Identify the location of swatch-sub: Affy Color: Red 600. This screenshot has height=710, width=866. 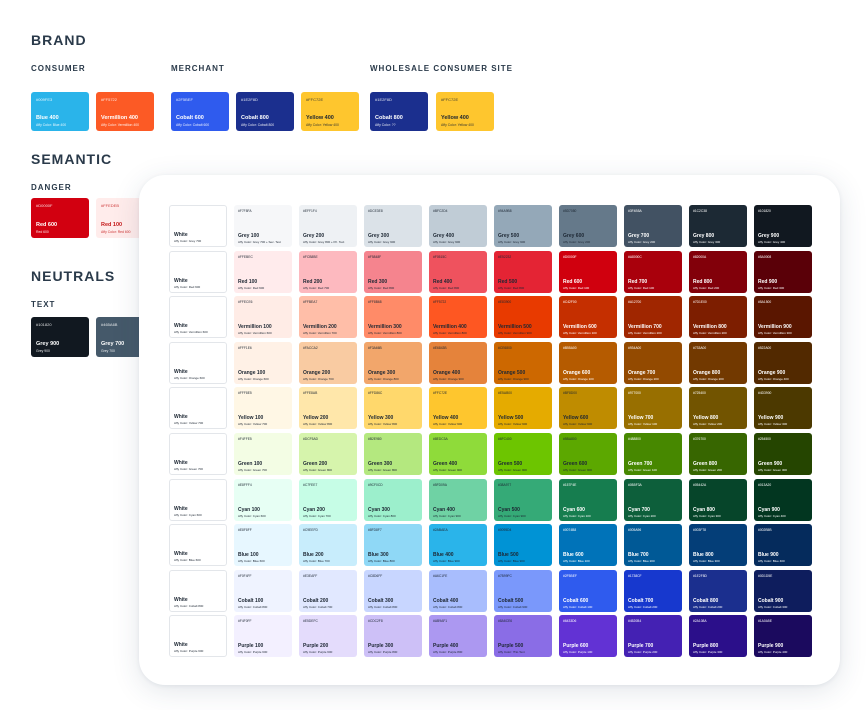
(251, 287).